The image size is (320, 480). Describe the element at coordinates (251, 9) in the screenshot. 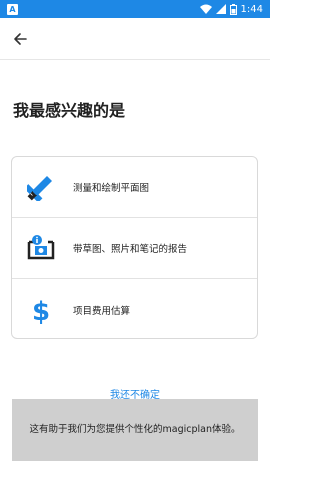

I see `clock: 1:44` at that location.